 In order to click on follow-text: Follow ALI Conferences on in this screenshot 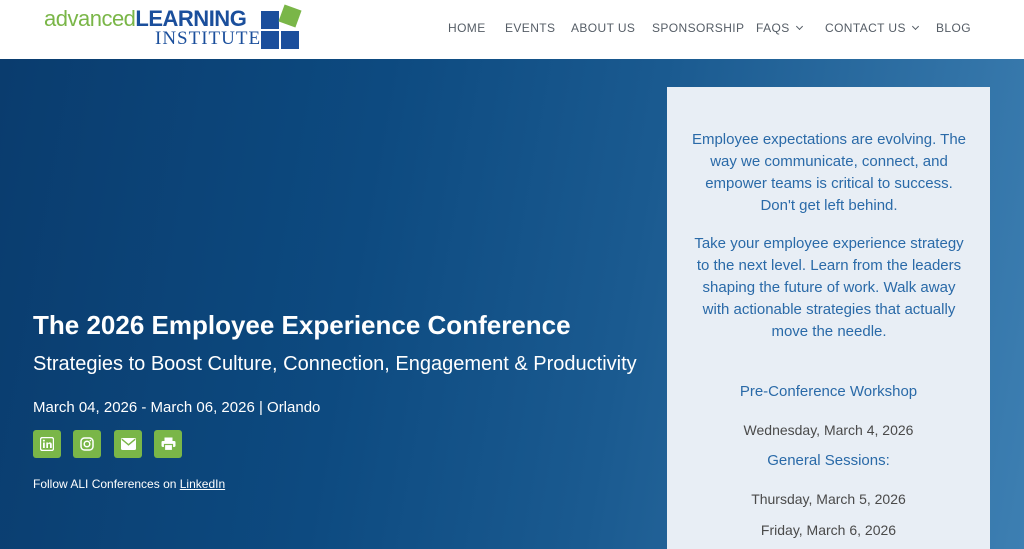, I will do `click(106, 484)`.